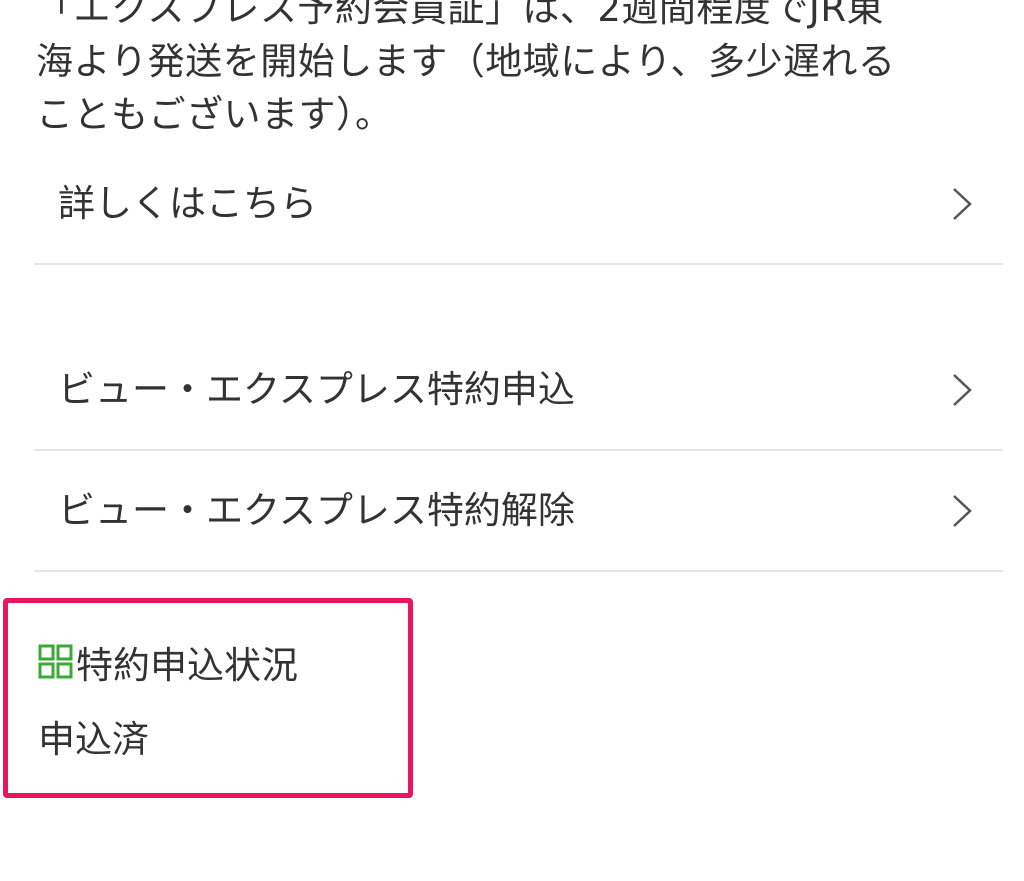  What do you see at coordinates (466, 61) in the screenshot?
I see `notice-line-2: 海より発送を開始します（地域により、多少遅れる` at bounding box center [466, 61].